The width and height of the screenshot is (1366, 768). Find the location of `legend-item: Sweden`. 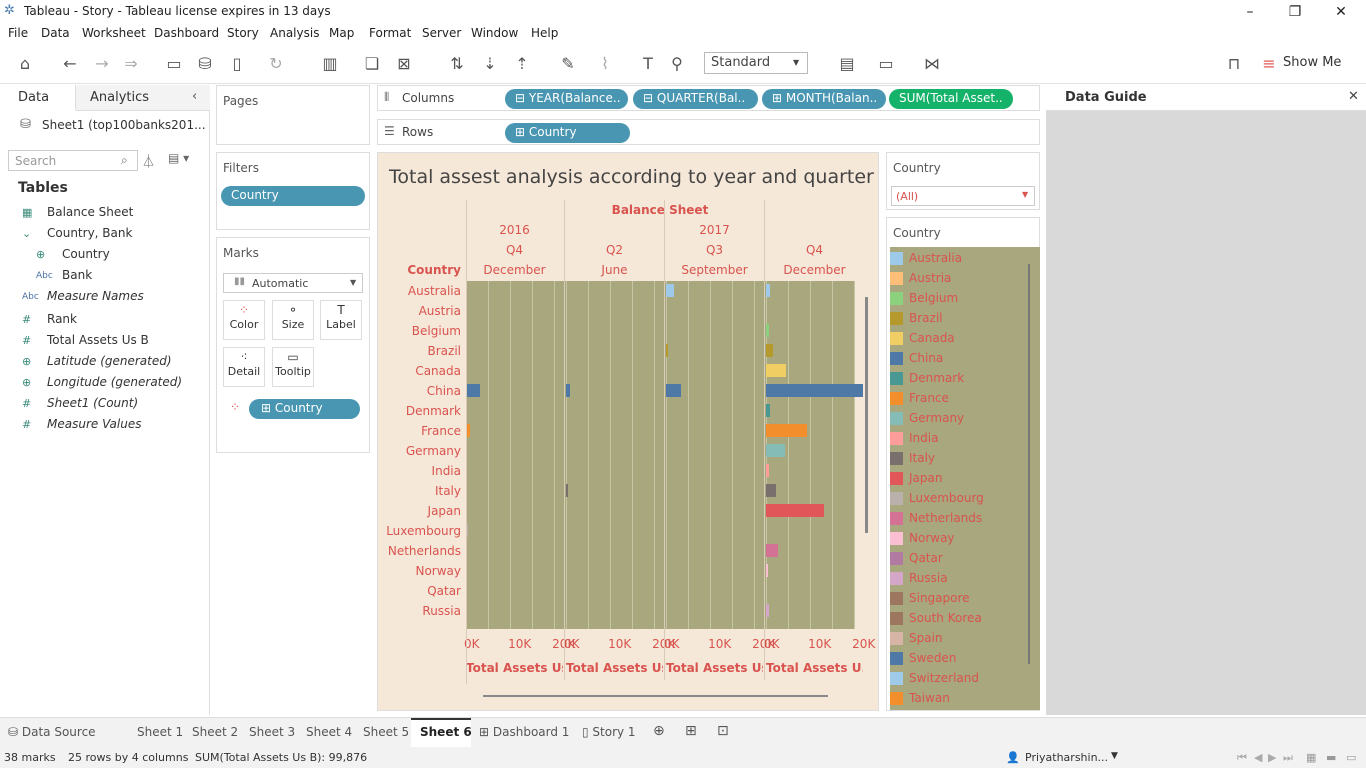

legend-item: Sweden is located at coordinates (955, 659).